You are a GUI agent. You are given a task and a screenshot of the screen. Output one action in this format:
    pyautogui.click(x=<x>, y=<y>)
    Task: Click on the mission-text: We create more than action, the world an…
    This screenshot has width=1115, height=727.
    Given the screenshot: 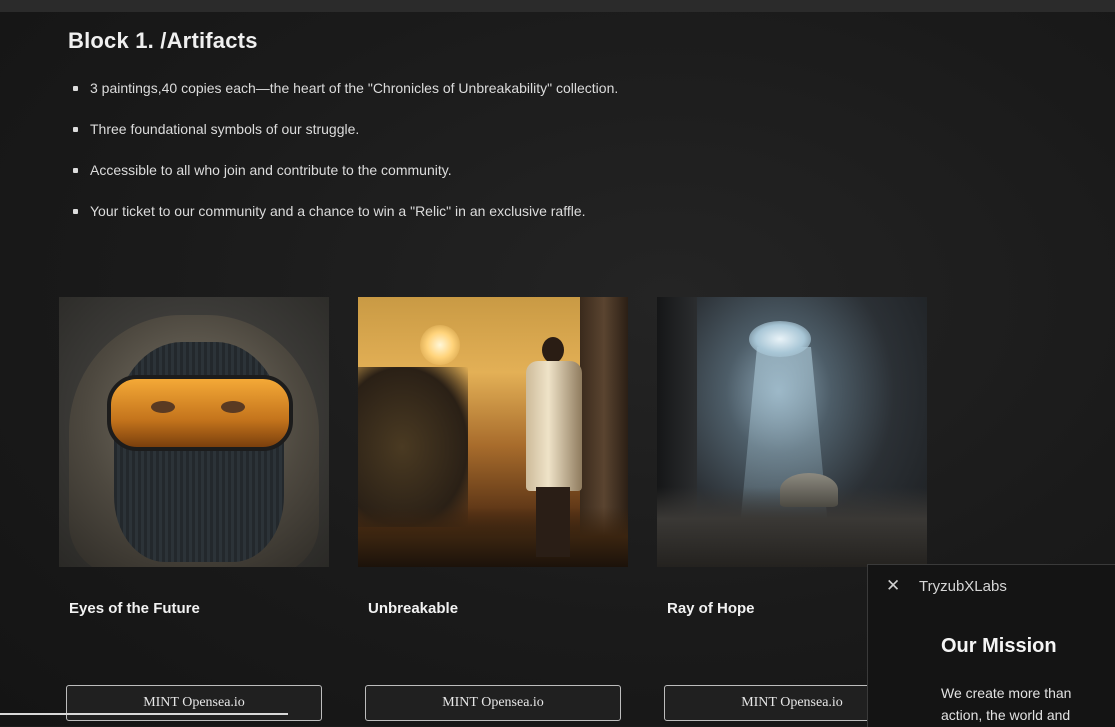 What is the action you would take?
    pyautogui.click(x=1028, y=704)
    